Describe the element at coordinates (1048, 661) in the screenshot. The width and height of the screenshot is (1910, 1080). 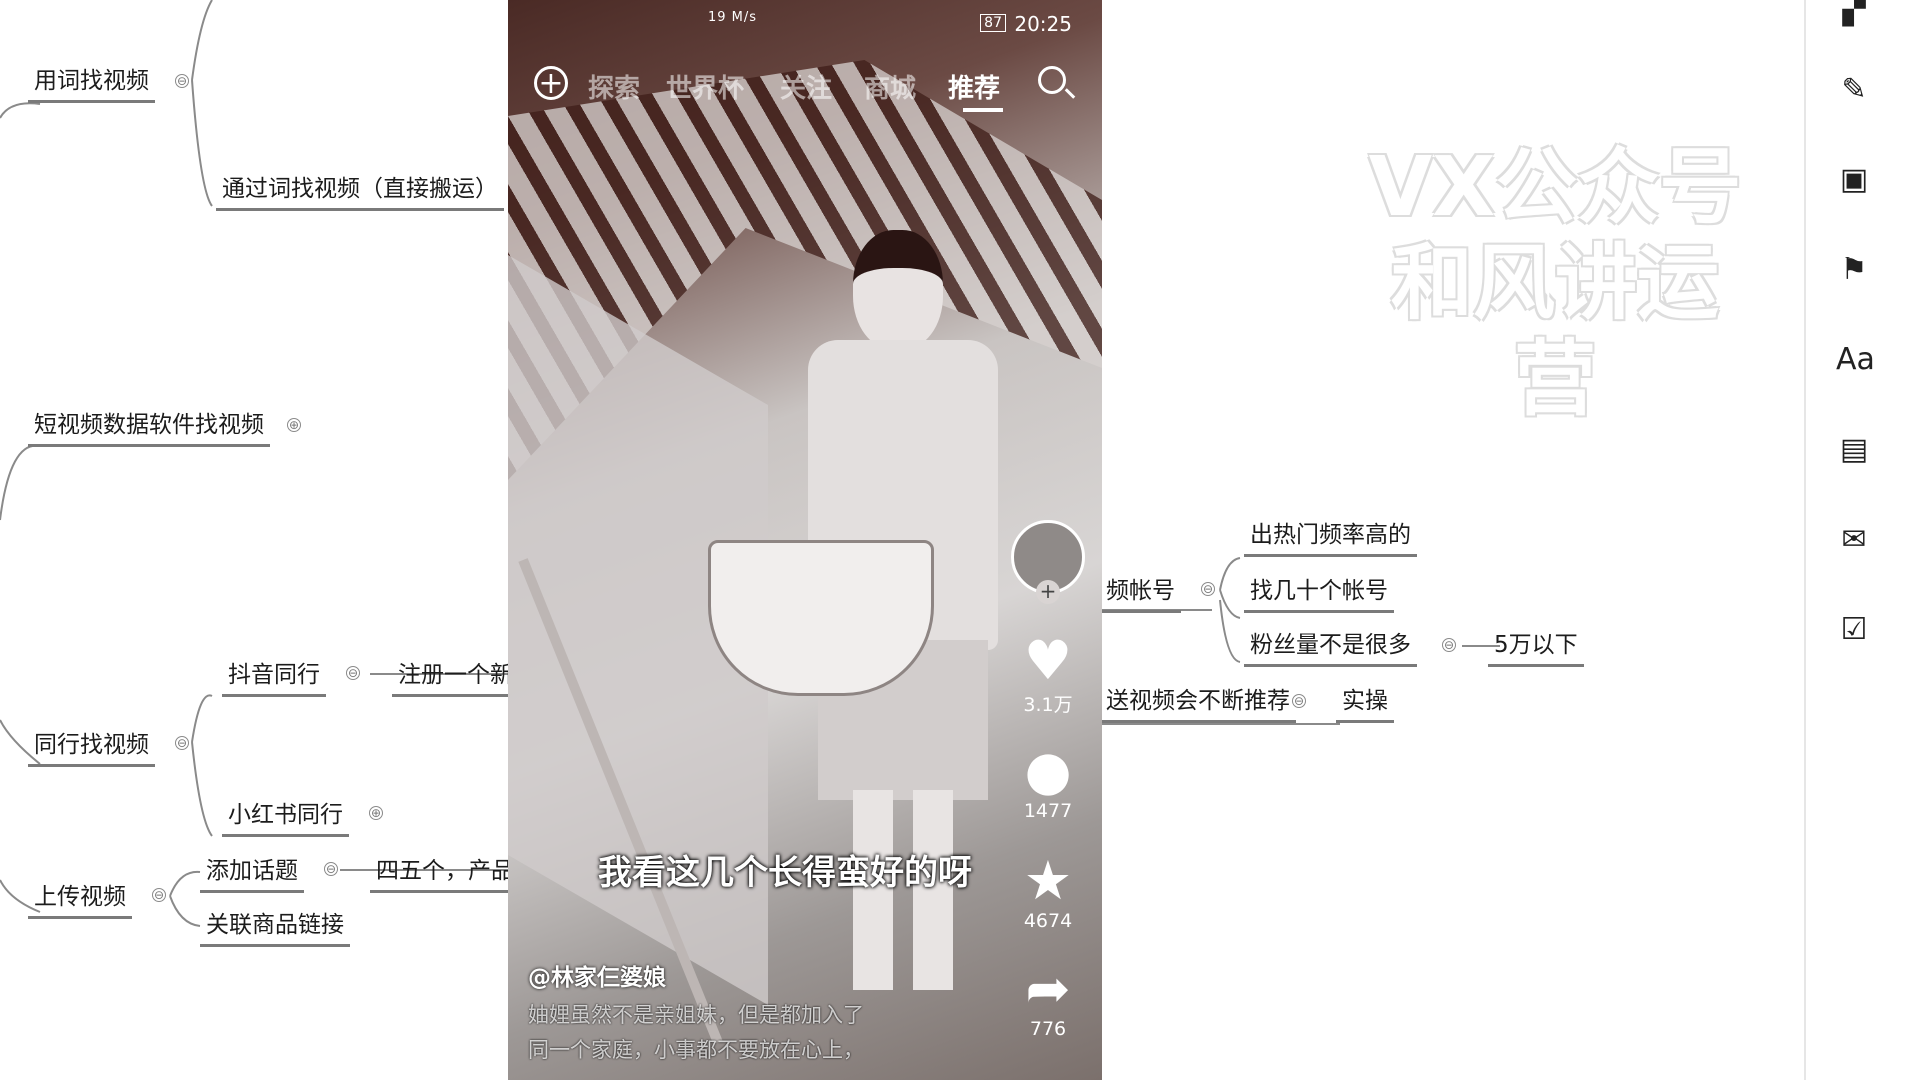
I see `heart-icon: ♥` at that location.